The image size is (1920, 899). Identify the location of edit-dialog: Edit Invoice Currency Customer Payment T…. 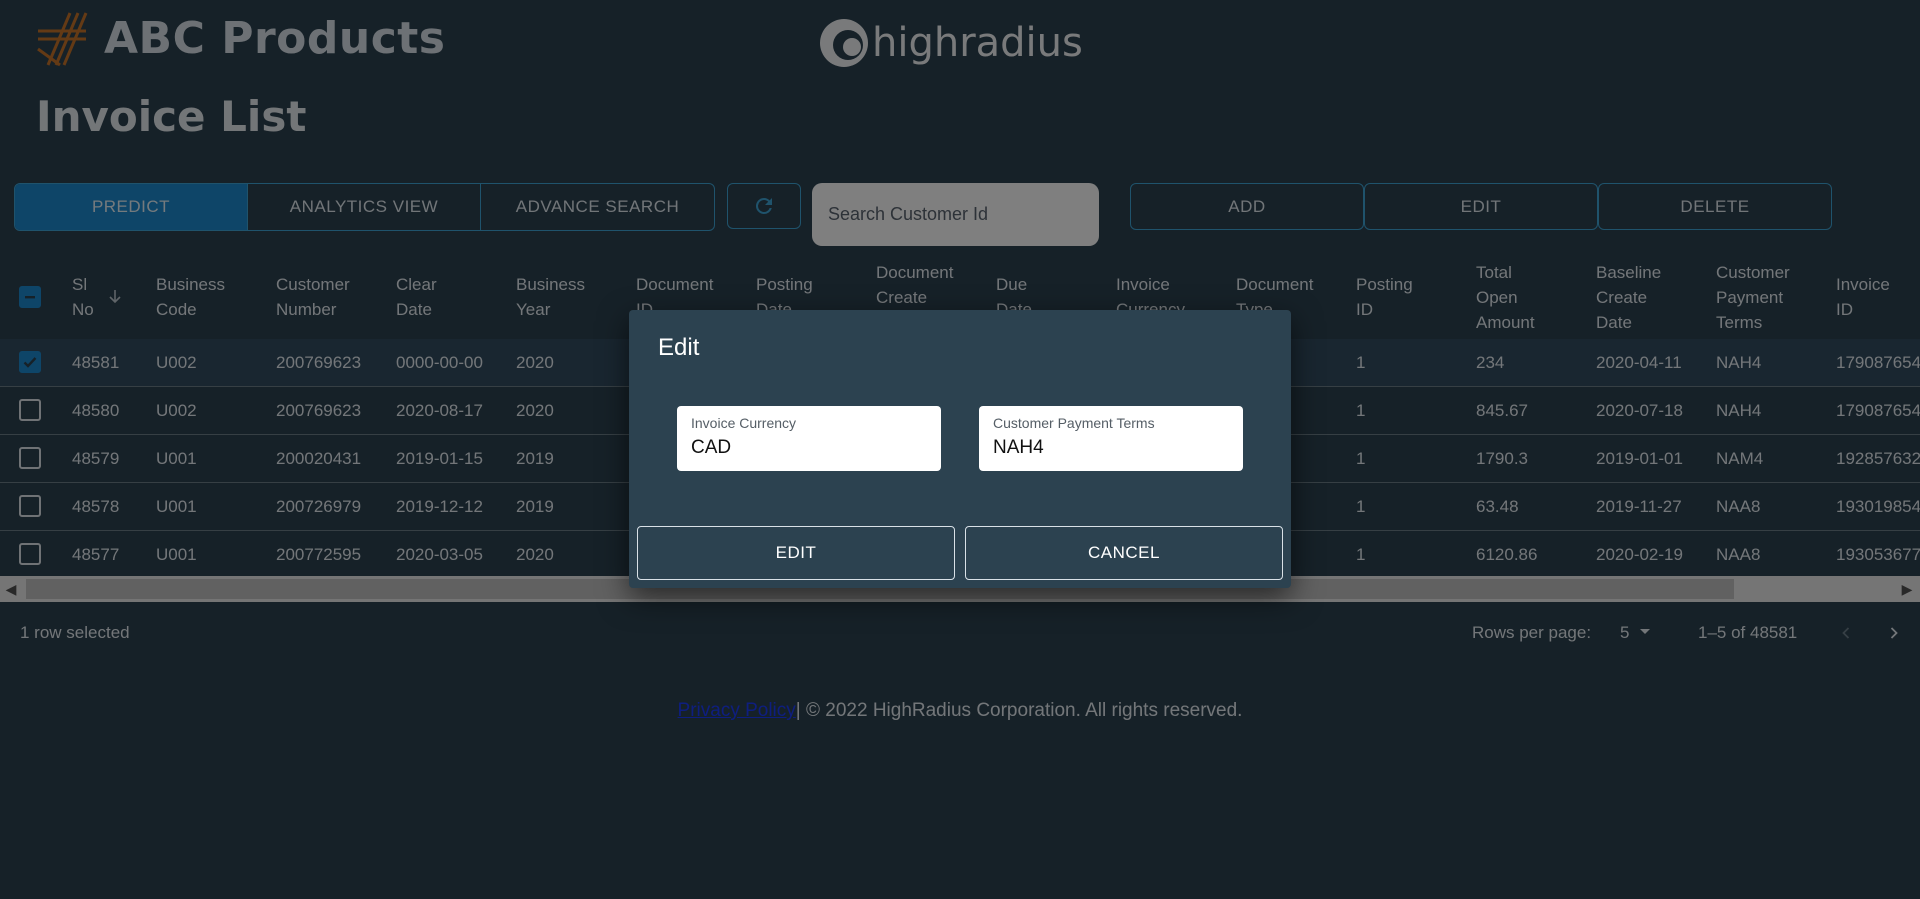
(960, 449).